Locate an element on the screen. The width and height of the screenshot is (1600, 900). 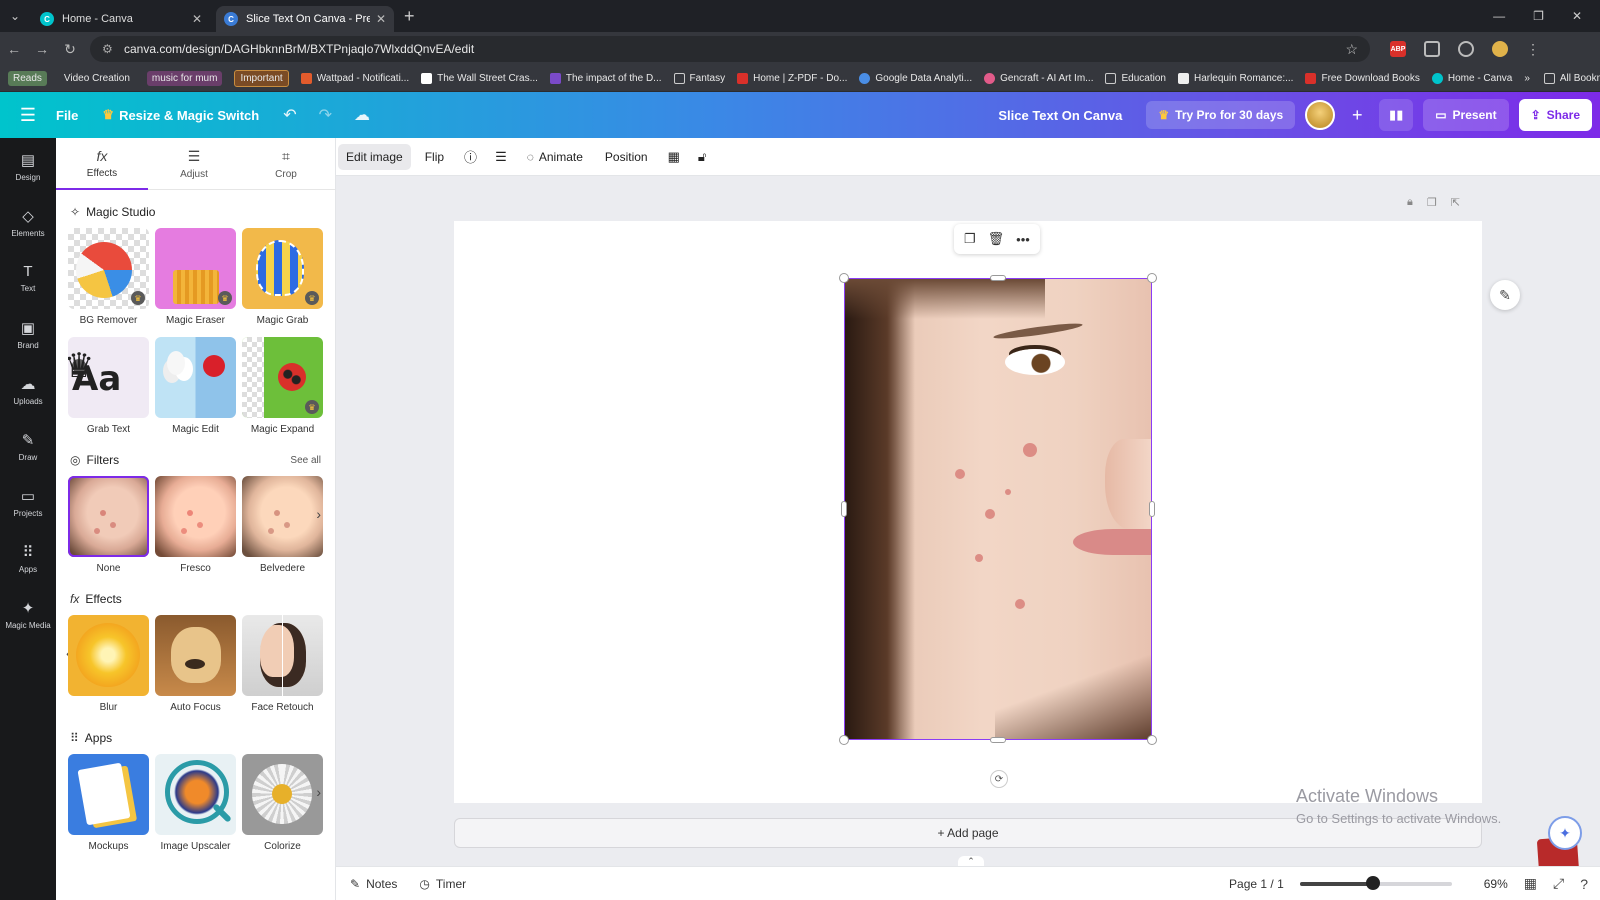
lock-icon: 🔓︎ is located at coordinates (702, 157).